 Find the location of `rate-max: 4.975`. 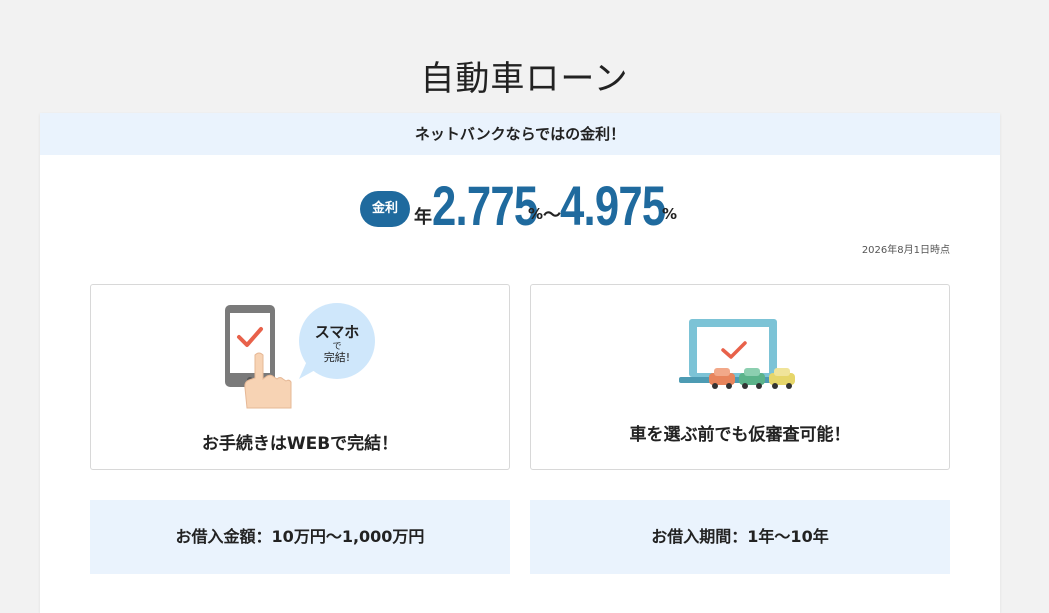

rate-max: 4.975 is located at coordinates (613, 205).